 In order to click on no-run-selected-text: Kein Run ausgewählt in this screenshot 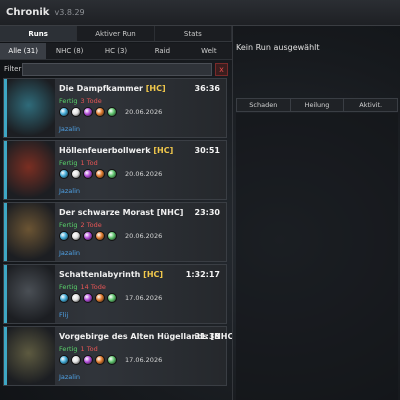, I will do `click(278, 47)`.